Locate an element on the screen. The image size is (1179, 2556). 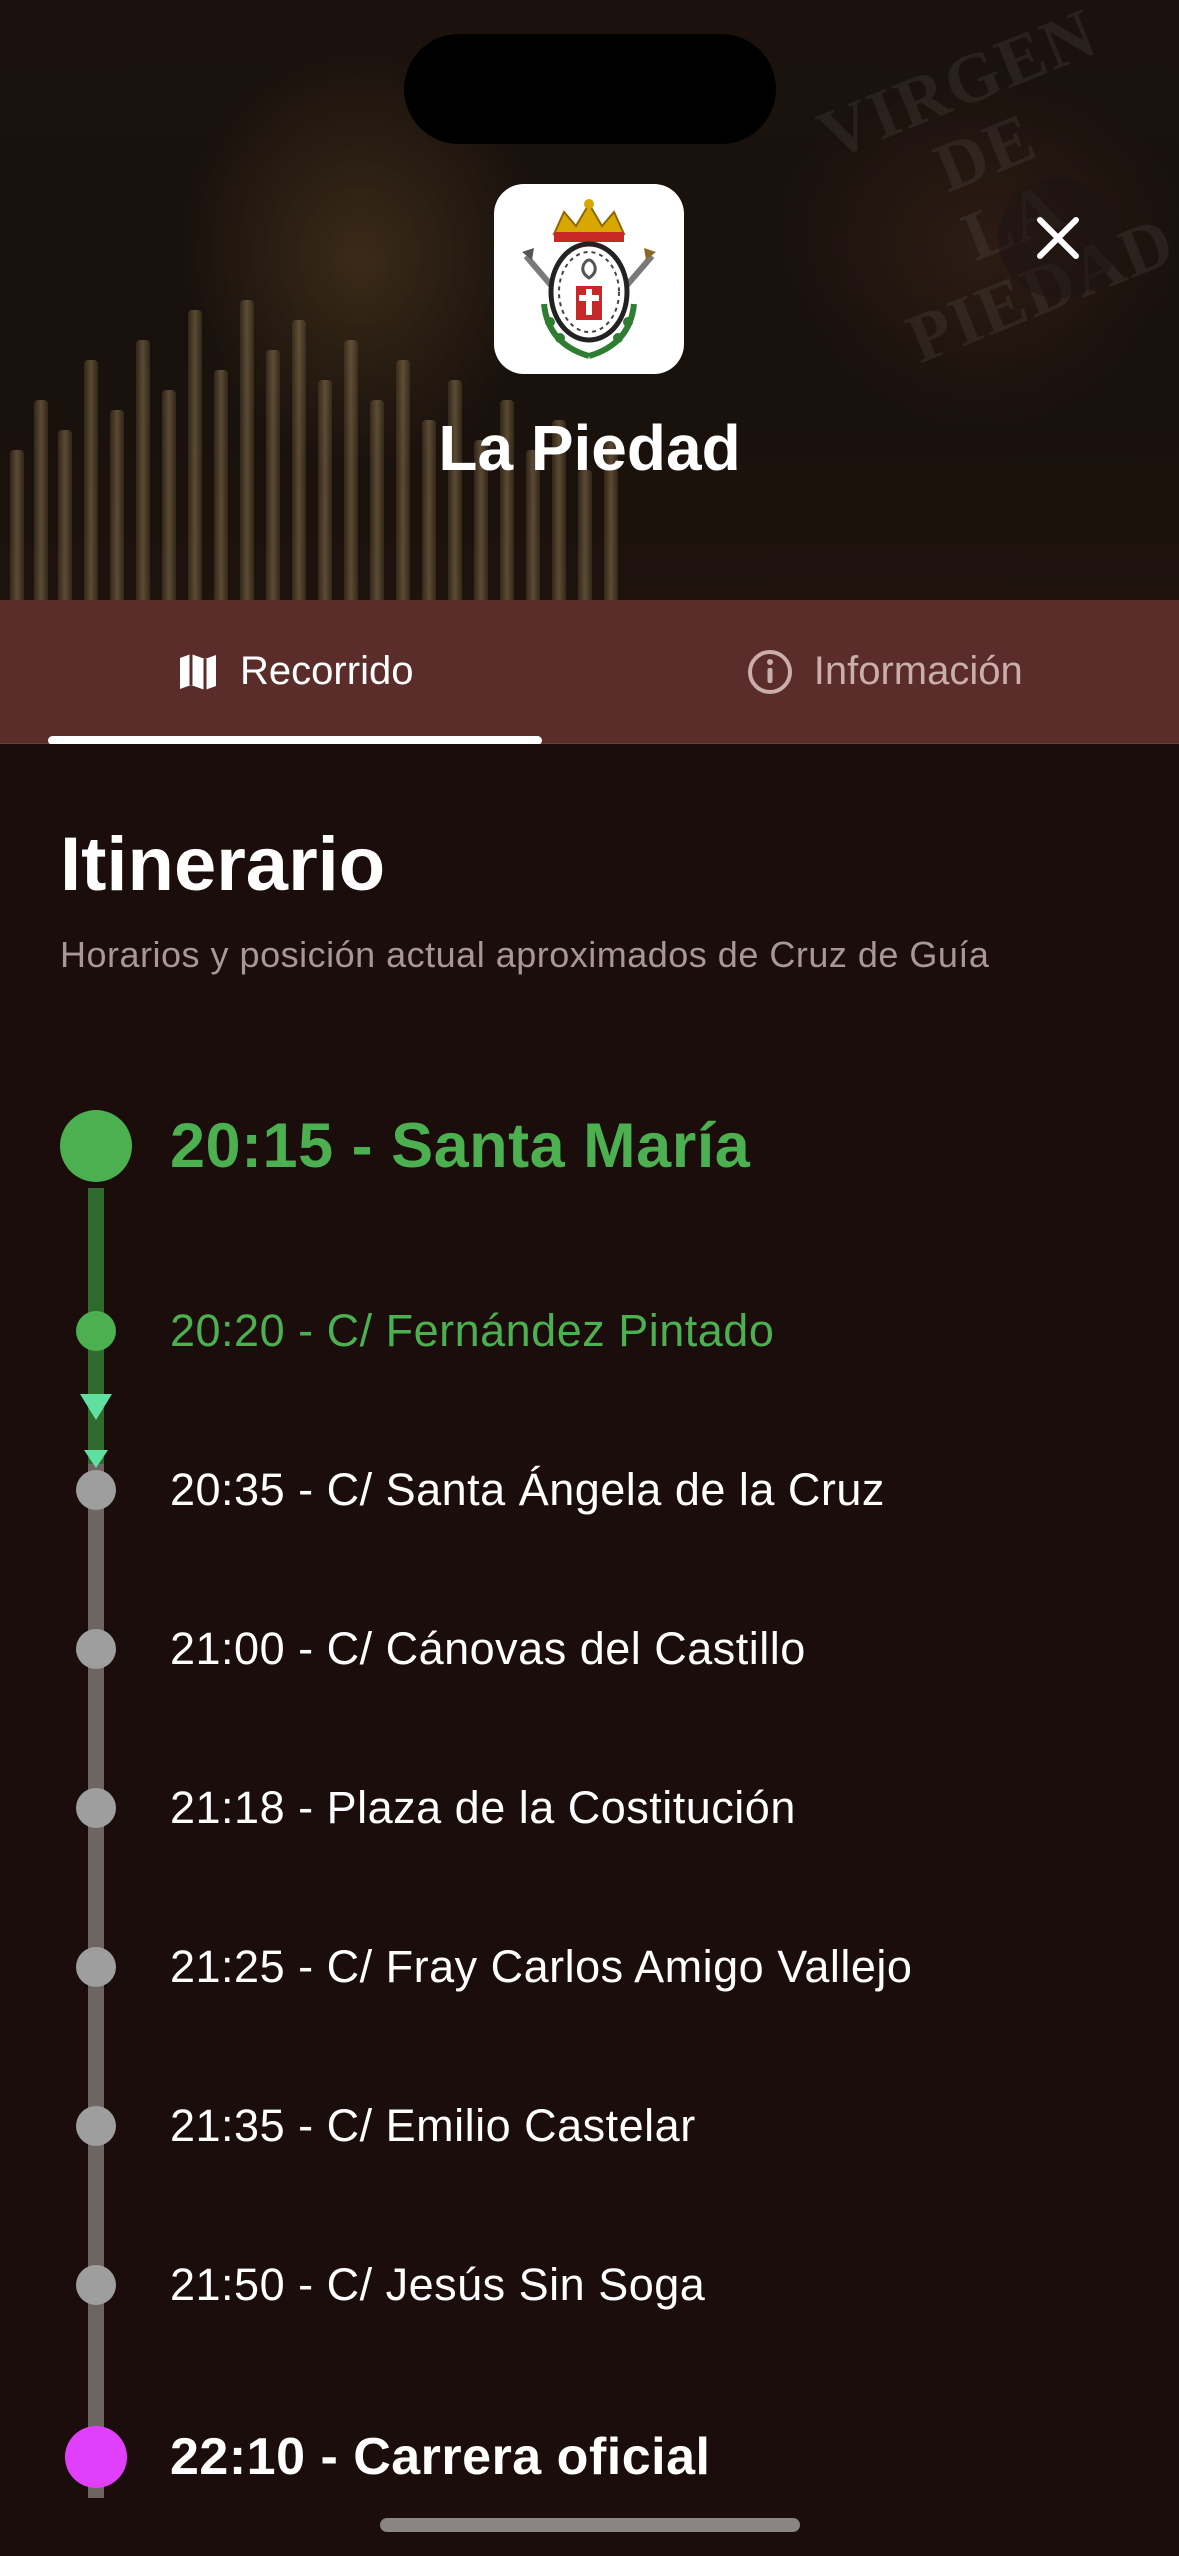
stop-label: 20:20 - C/ Fernández Pintado is located at coordinates (472, 1331).